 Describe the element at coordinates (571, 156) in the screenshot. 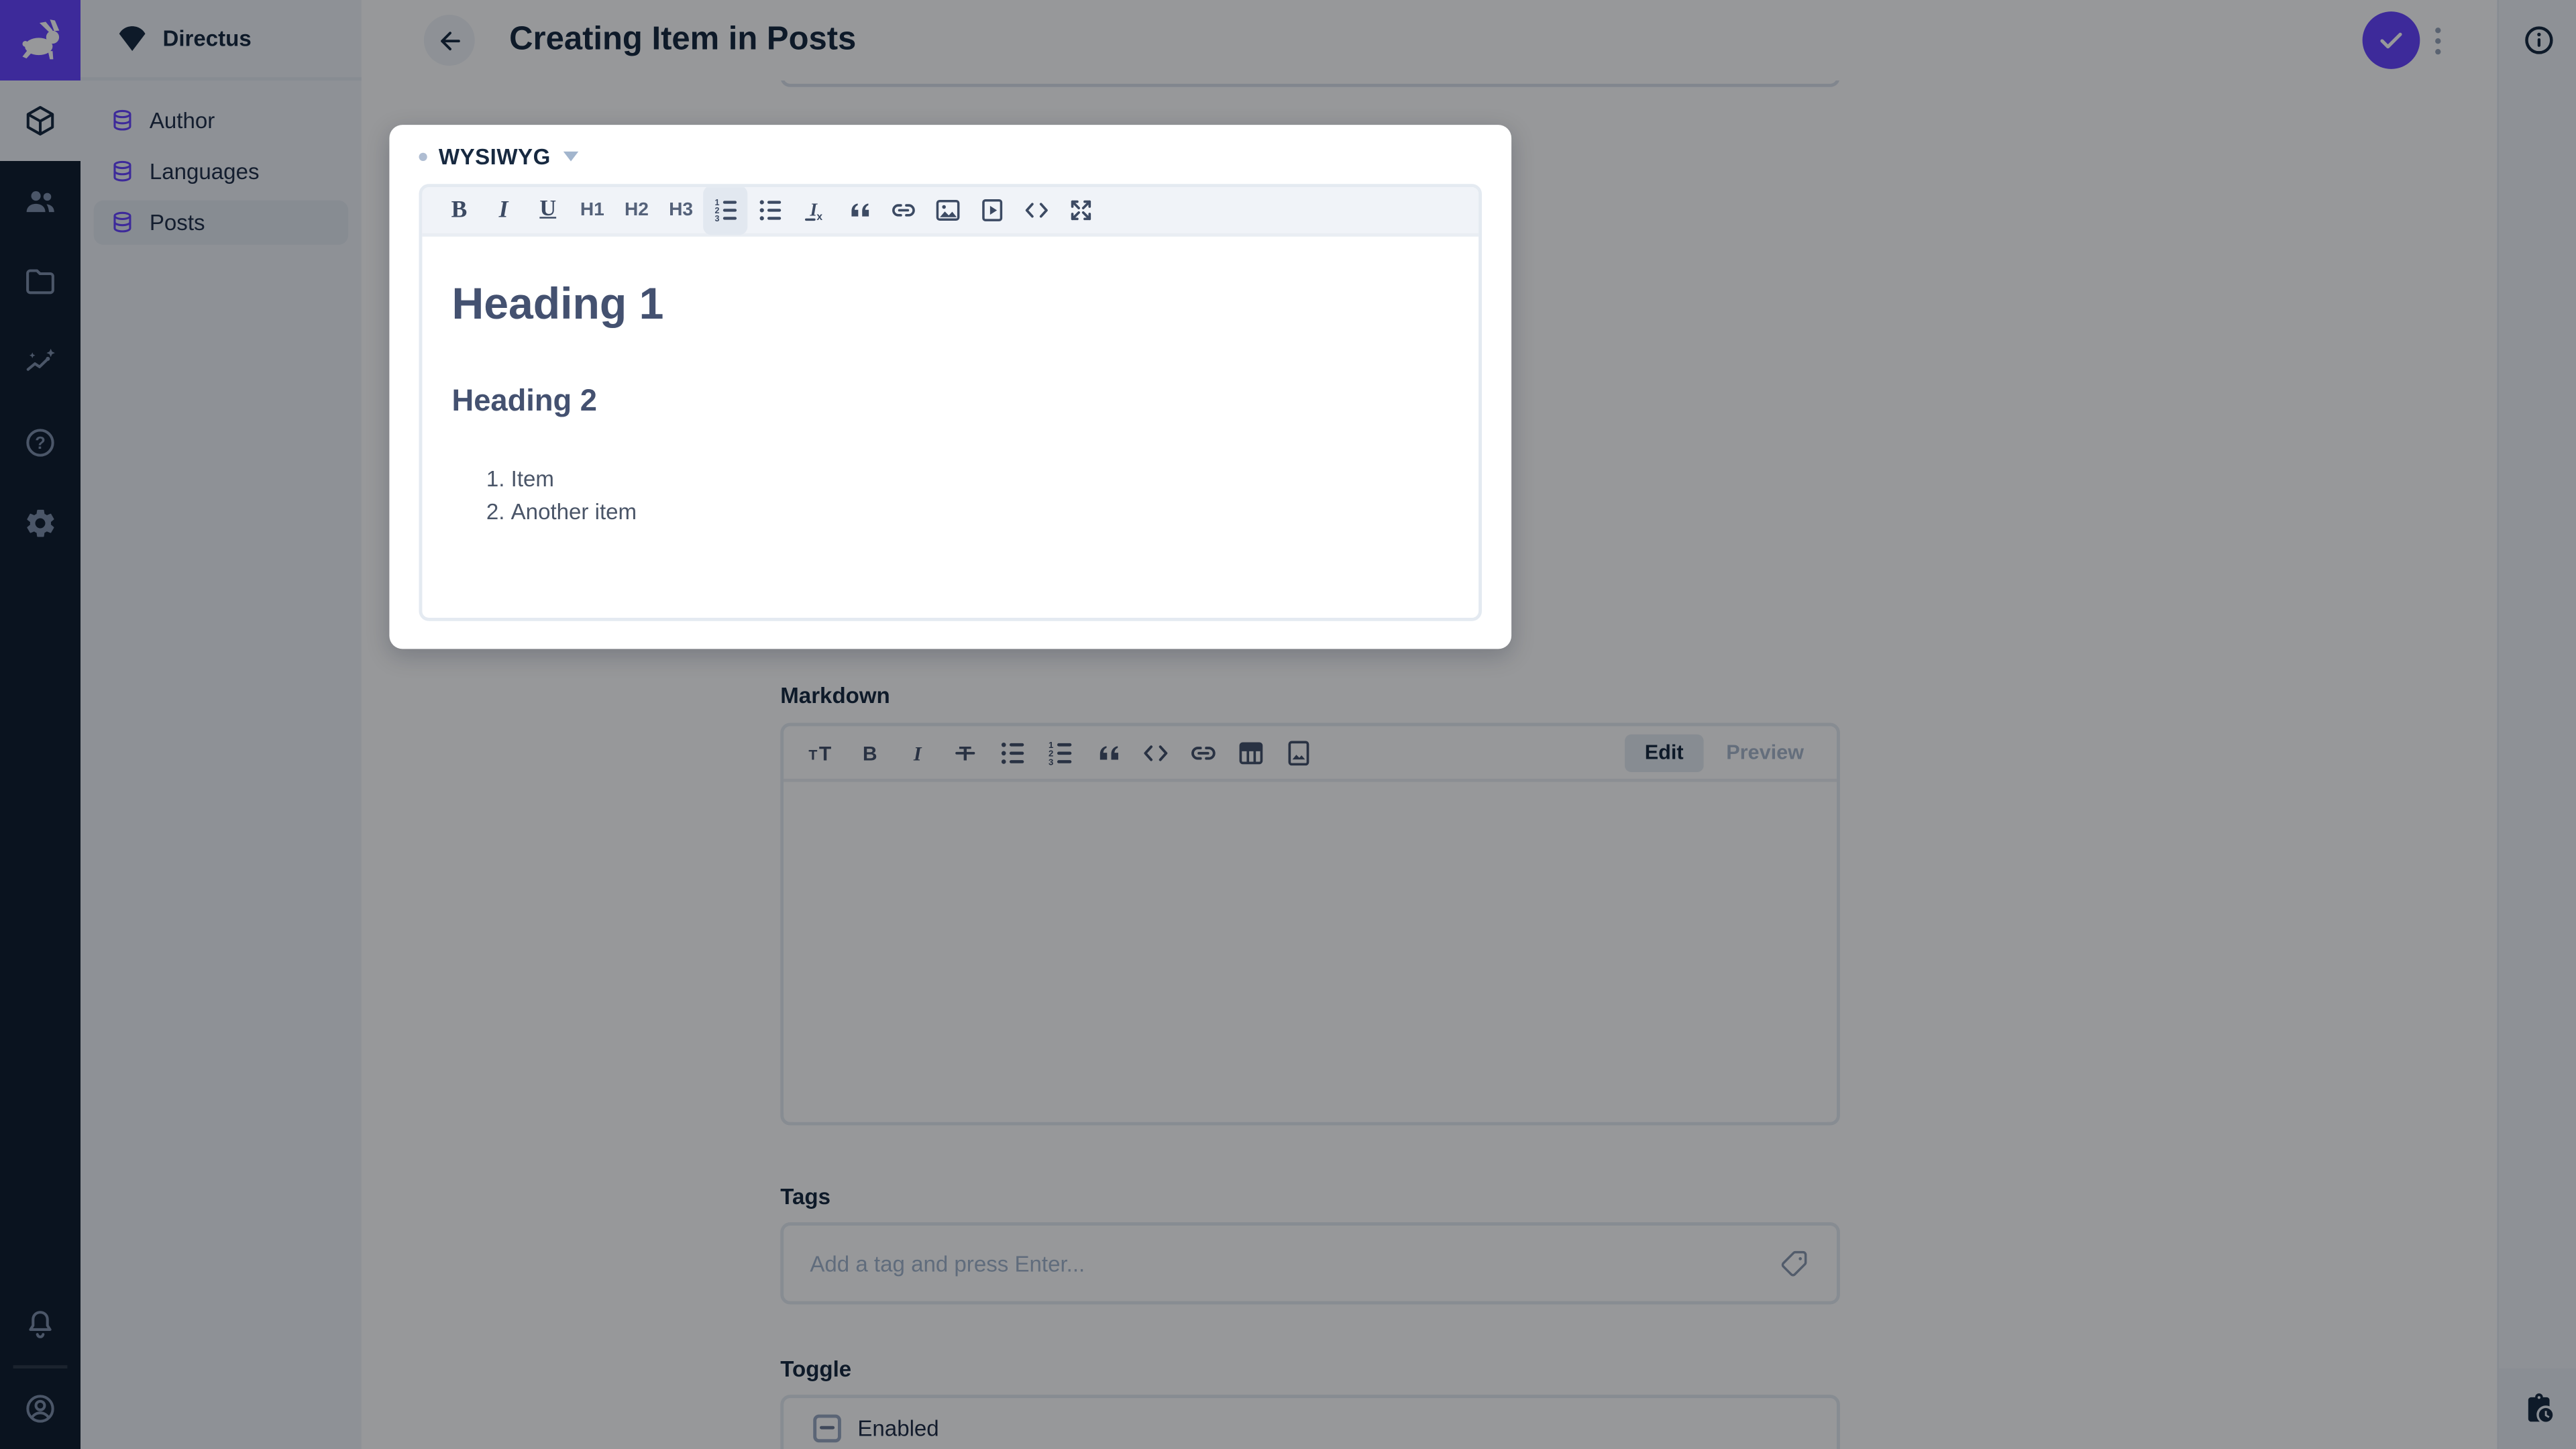

I see `chevron-down-icon` at that location.